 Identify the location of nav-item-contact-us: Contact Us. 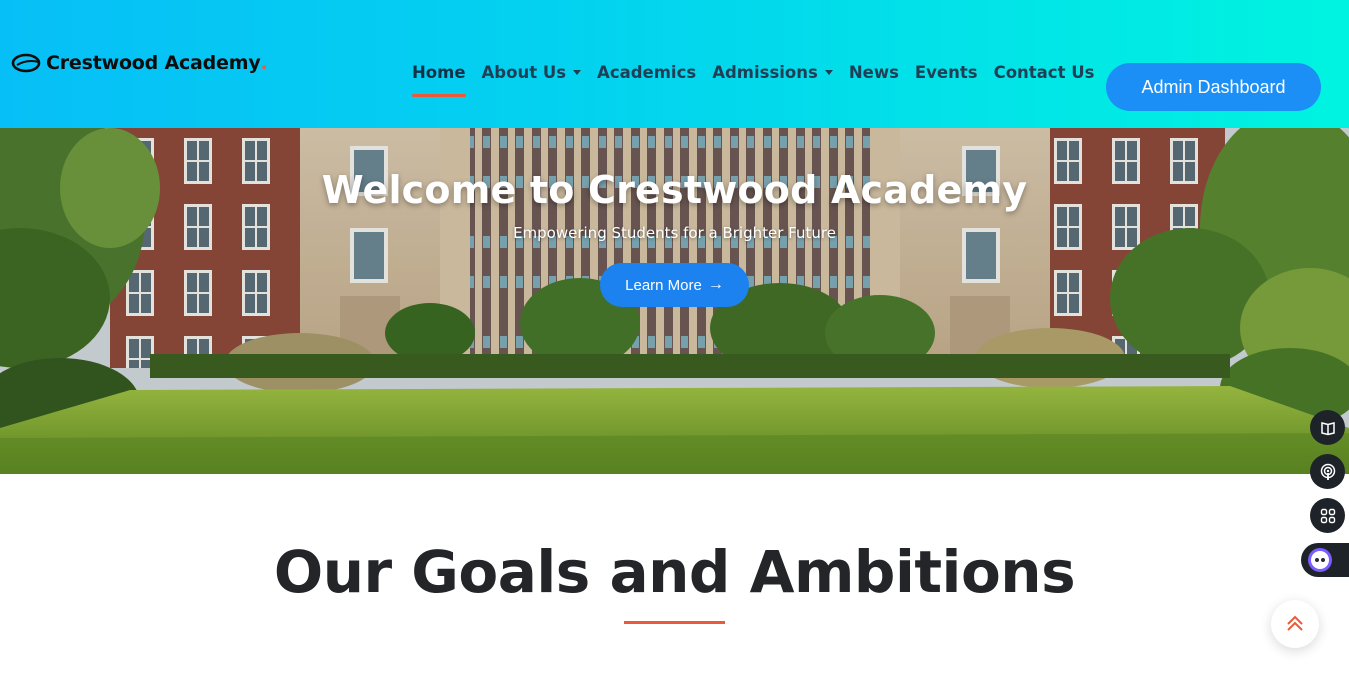
(1044, 72).